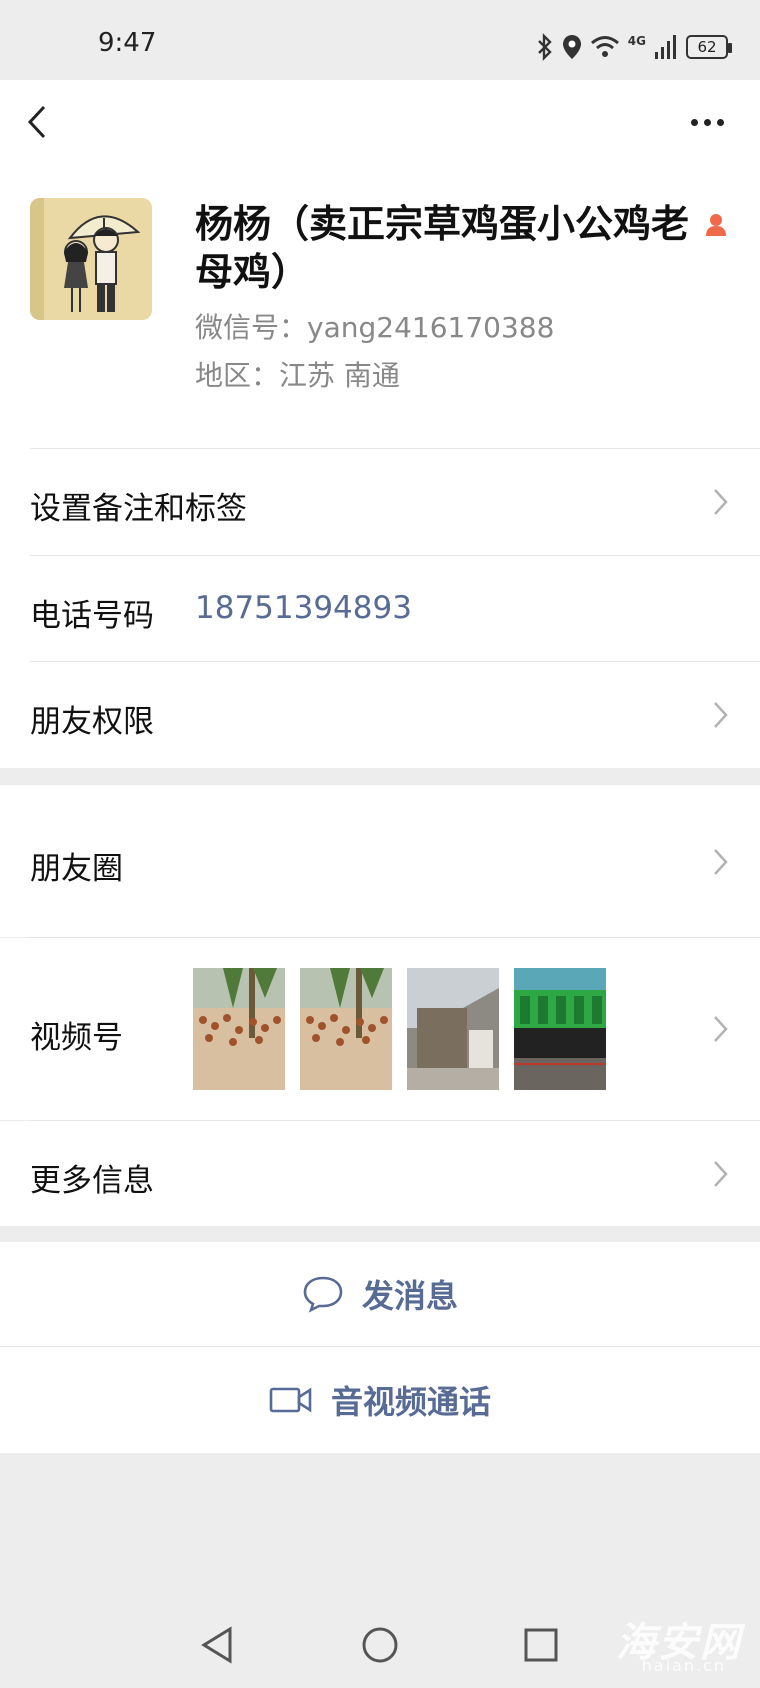 The image size is (760, 1688). I want to click on remarks-tags-row: 设置备注和标签, so click(380, 502).